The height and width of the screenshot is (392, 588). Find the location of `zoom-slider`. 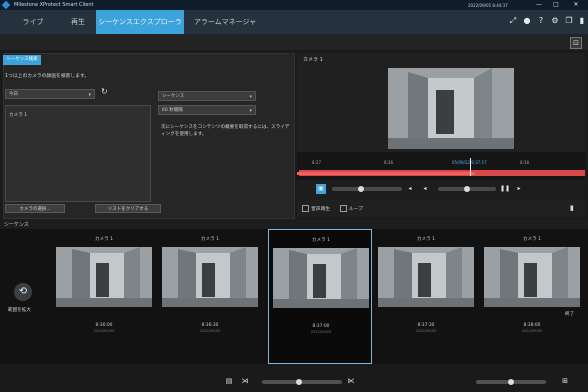

zoom-slider is located at coordinates (302, 382).